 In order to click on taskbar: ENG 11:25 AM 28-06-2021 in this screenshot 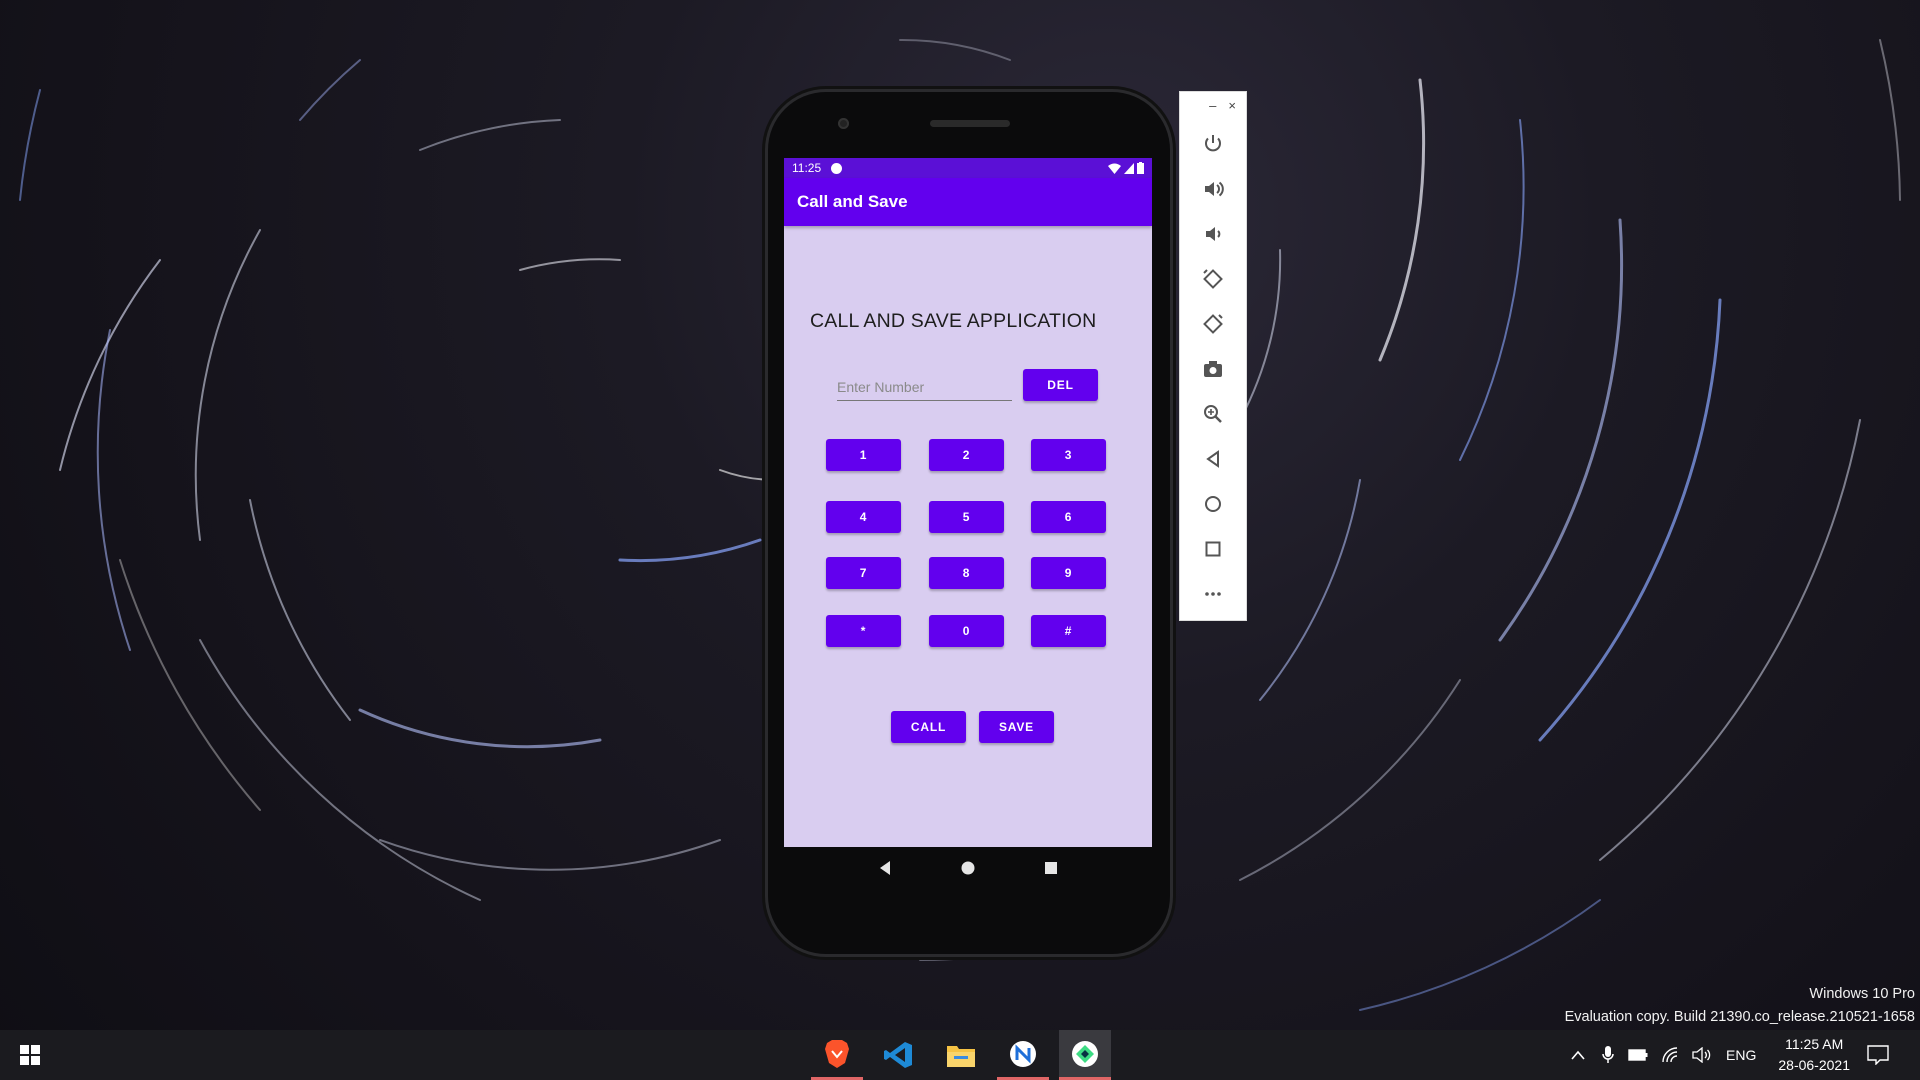, I will do `click(960, 1055)`.